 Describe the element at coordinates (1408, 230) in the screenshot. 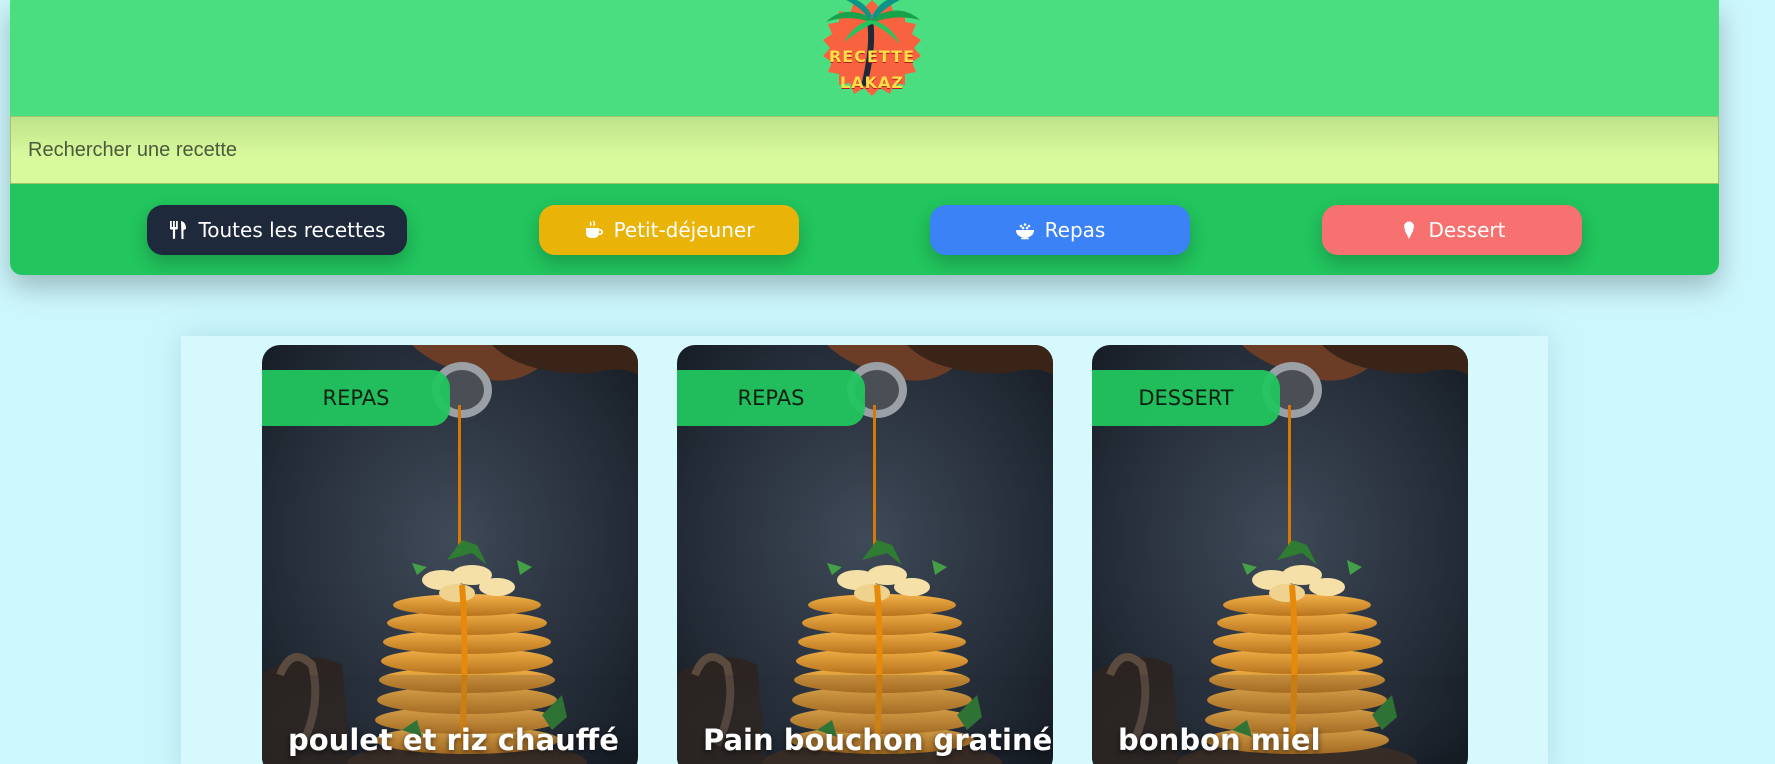

I see `ice-cream-icon` at that location.